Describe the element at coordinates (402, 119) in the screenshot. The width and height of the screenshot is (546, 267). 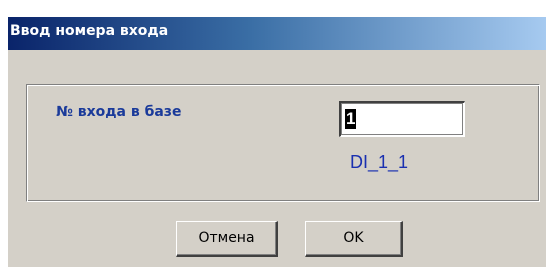
I see `input-number-field: 1` at that location.